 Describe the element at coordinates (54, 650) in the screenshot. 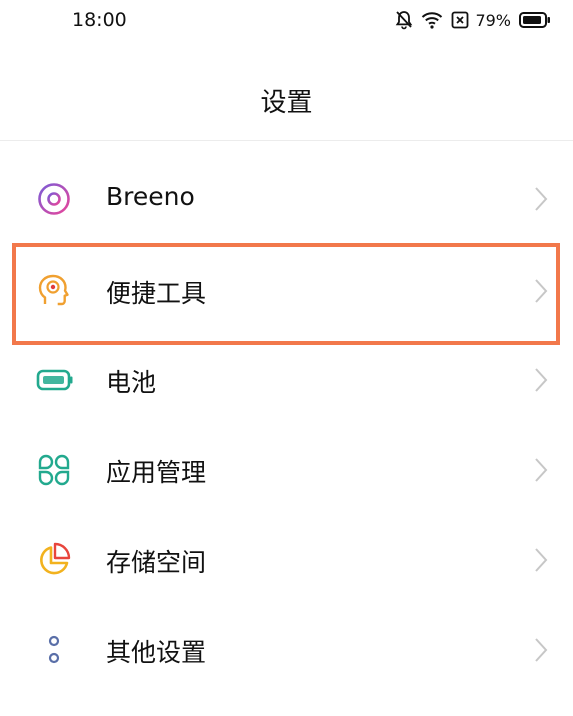

I see `more-dots-icon` at that location.